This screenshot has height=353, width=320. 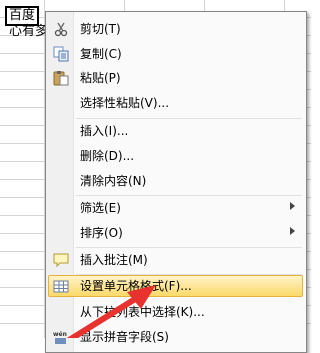 What do you see at coordinates (175, 54) in the screenshot?
I see `menu-item-copy: 复制(C)` at bounding box center [175, 54].